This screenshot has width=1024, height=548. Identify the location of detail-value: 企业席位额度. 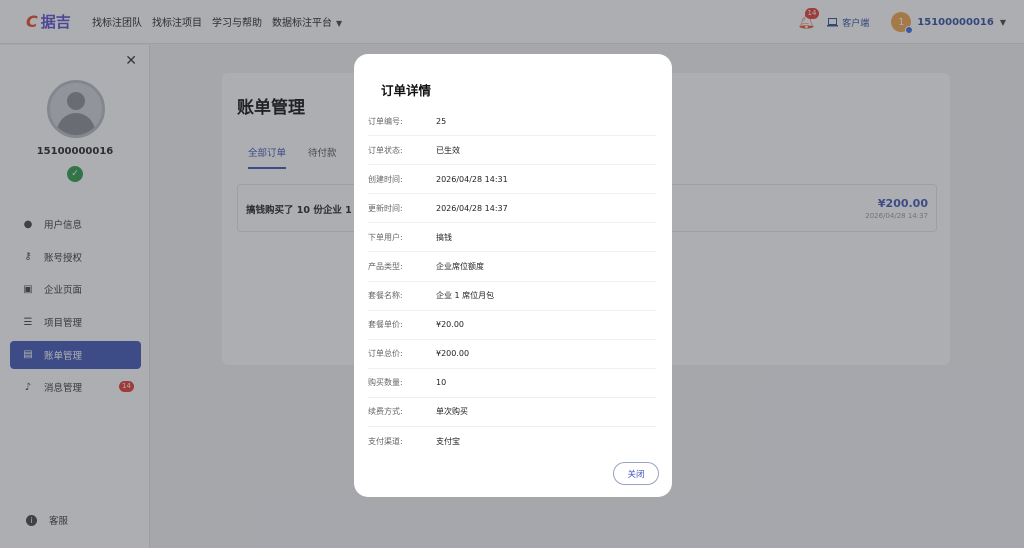
(460, 267).